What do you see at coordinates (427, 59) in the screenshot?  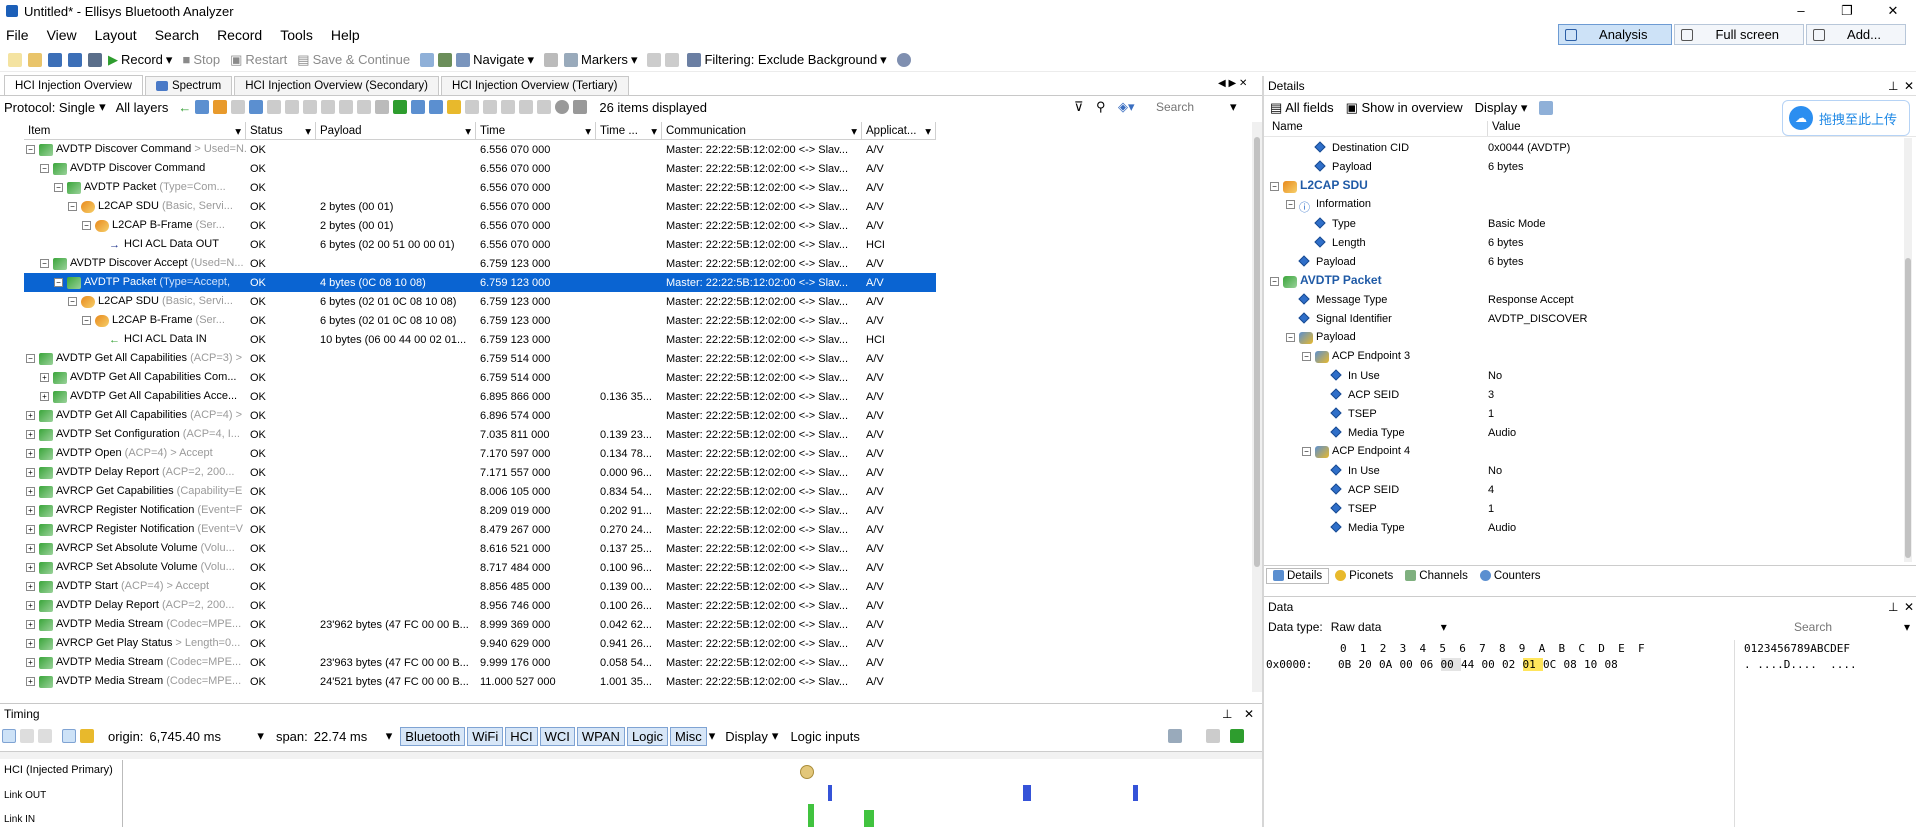 I see `import-icon` at bounding box center [427, 59].